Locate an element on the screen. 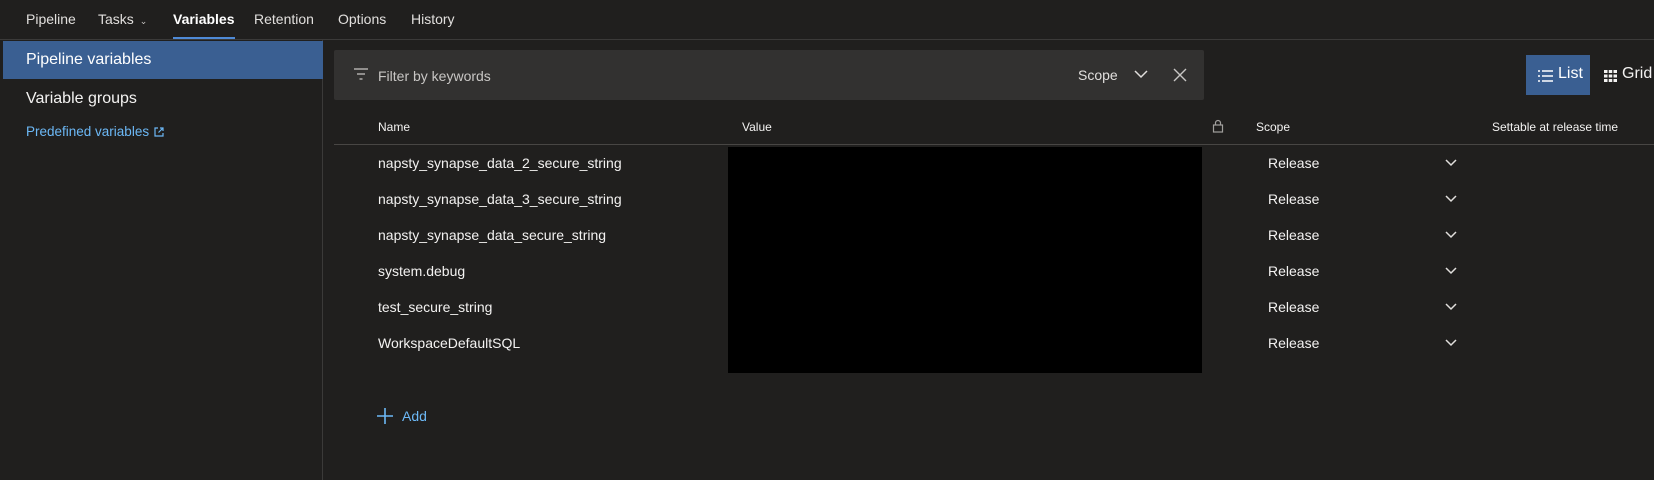 Image resolution: width=1654 pixels, height=480 pixels. plus-icon is located at coordinates (385, 416).